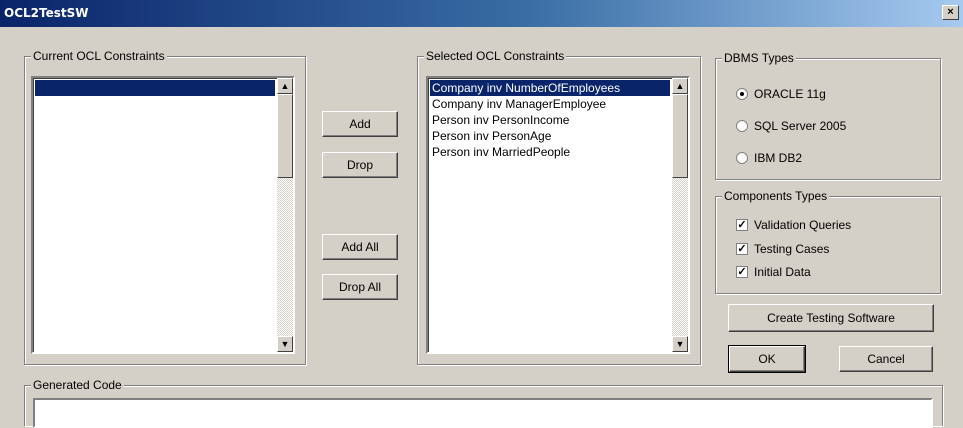  Describe the element at coordinates (550, 152) in the screenshot. I see `list-item: Person inv MarriedPeople` at that location.